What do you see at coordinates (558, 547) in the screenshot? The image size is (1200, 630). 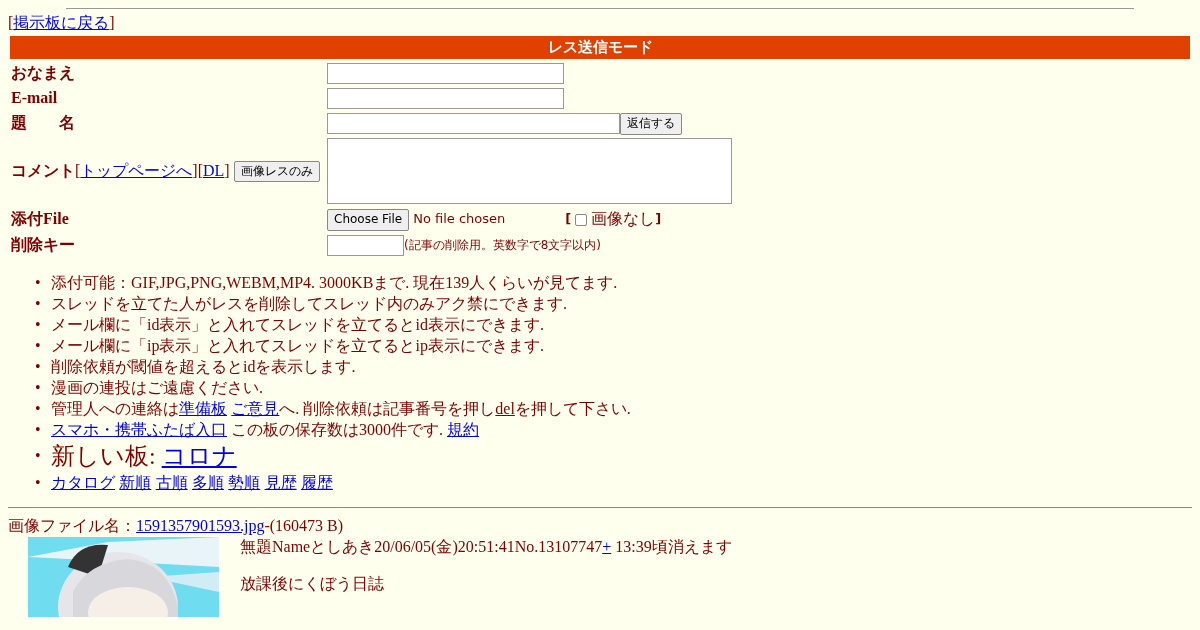 I see `text: No.13107747` at bounding box center [558, 547].